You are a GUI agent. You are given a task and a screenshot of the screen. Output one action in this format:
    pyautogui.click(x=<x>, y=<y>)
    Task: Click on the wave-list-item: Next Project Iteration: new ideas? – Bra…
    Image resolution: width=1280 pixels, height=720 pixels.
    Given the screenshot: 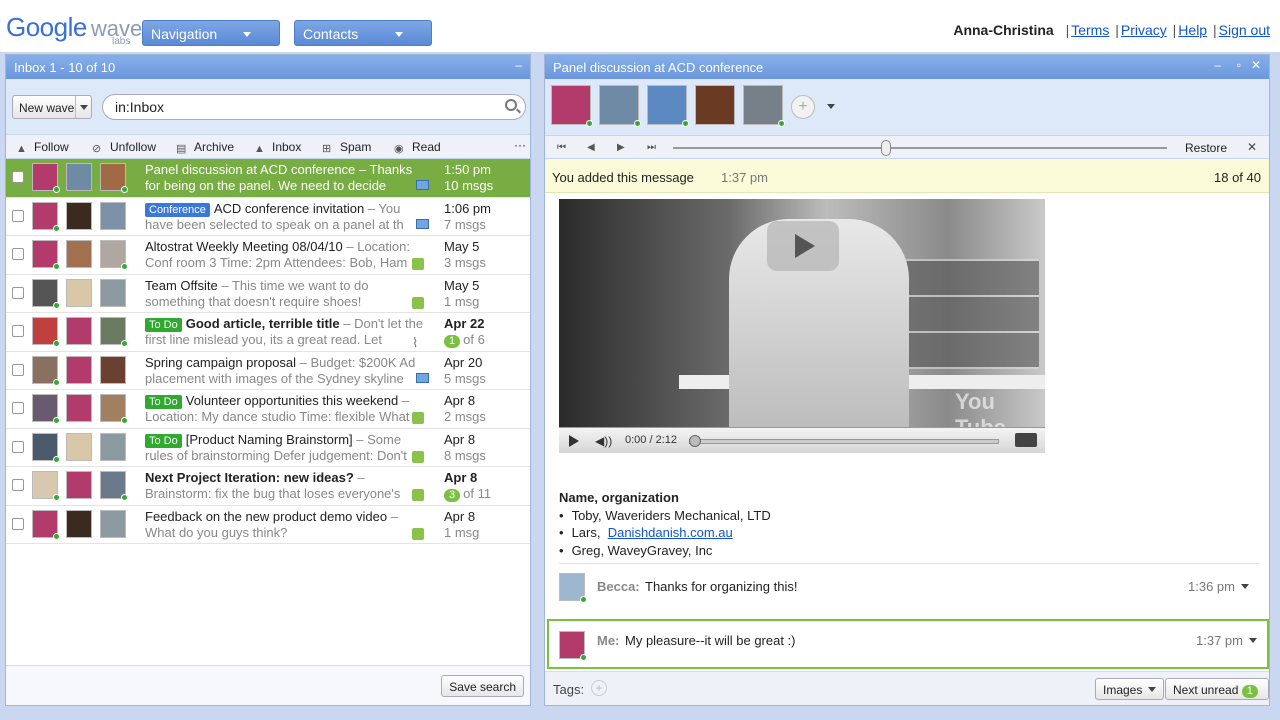 What is the action you would take?
    pyautogui.click(x=268, y=486)
    